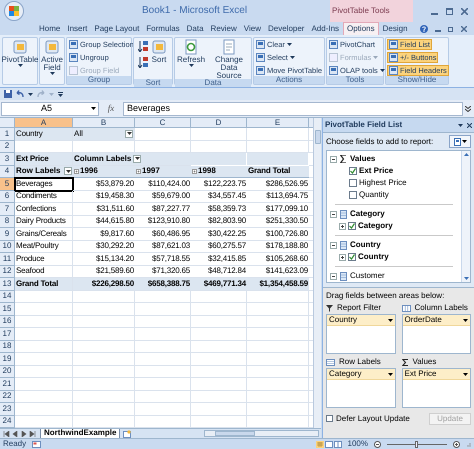 The height and width of the screenshot is (449, 474). Describe the element at coordinates (286, 28) in the screenshot. I see `ribbon-tab: Developer` at that location.